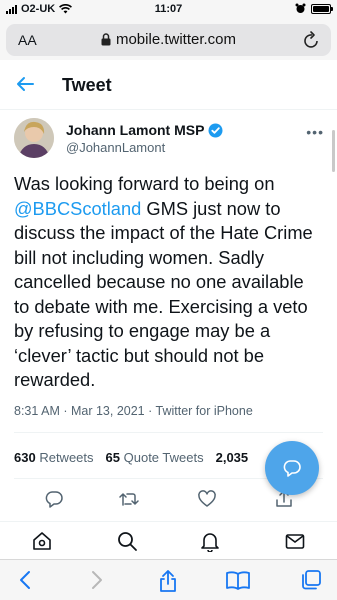 Image resolution: width=337 pixels, height=600 pixels. Describe the element at coordinates (169, 141) in the screenshot. I see `tweet-author: Johann Lamont MSP @JohannLamont •••` at that location.